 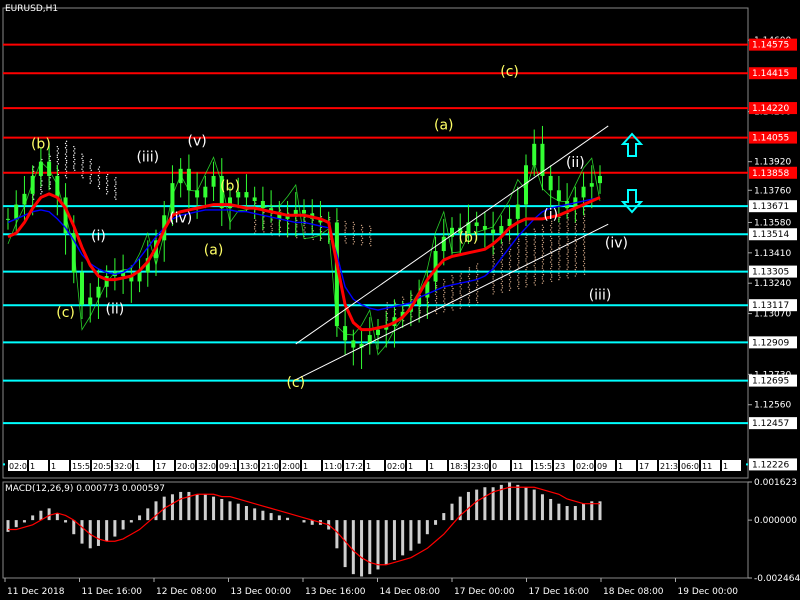 What do you see at coordinates (228, 466) in the screenshot?
I see `time-strip-label: 09:1` at bounding box center [228, 466].